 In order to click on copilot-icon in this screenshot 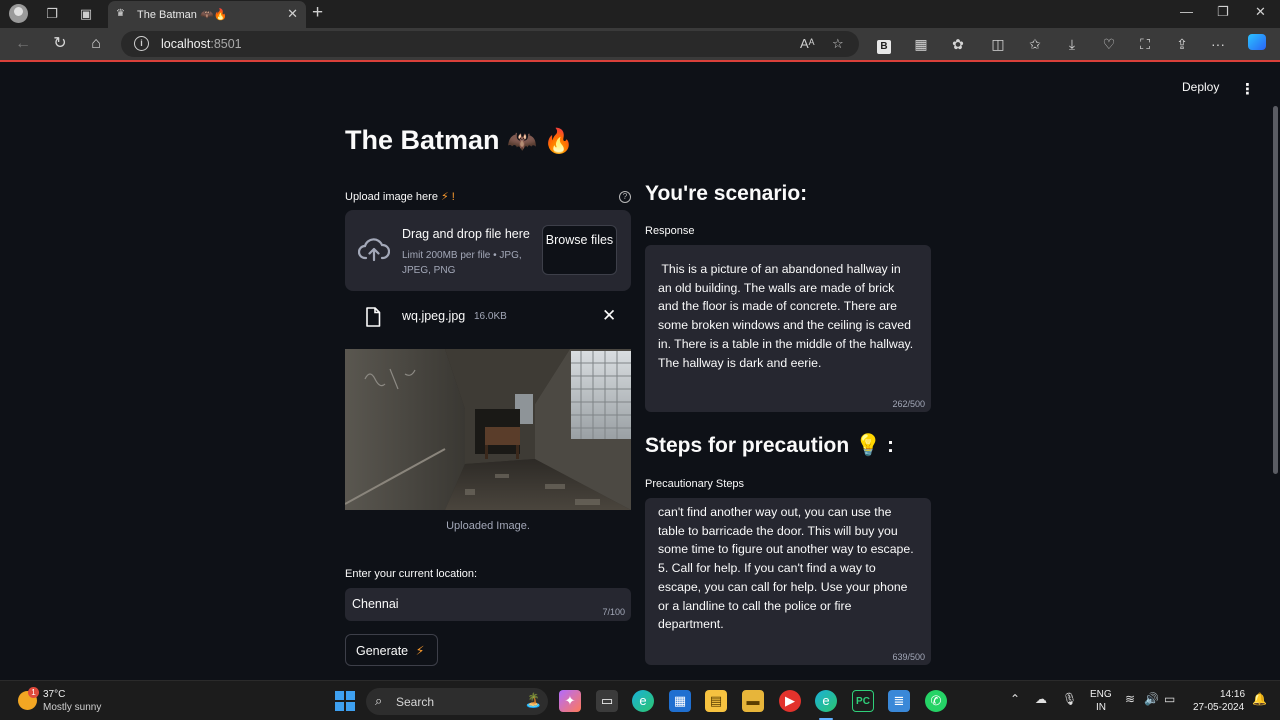, I will do `click(1257, 44)`.